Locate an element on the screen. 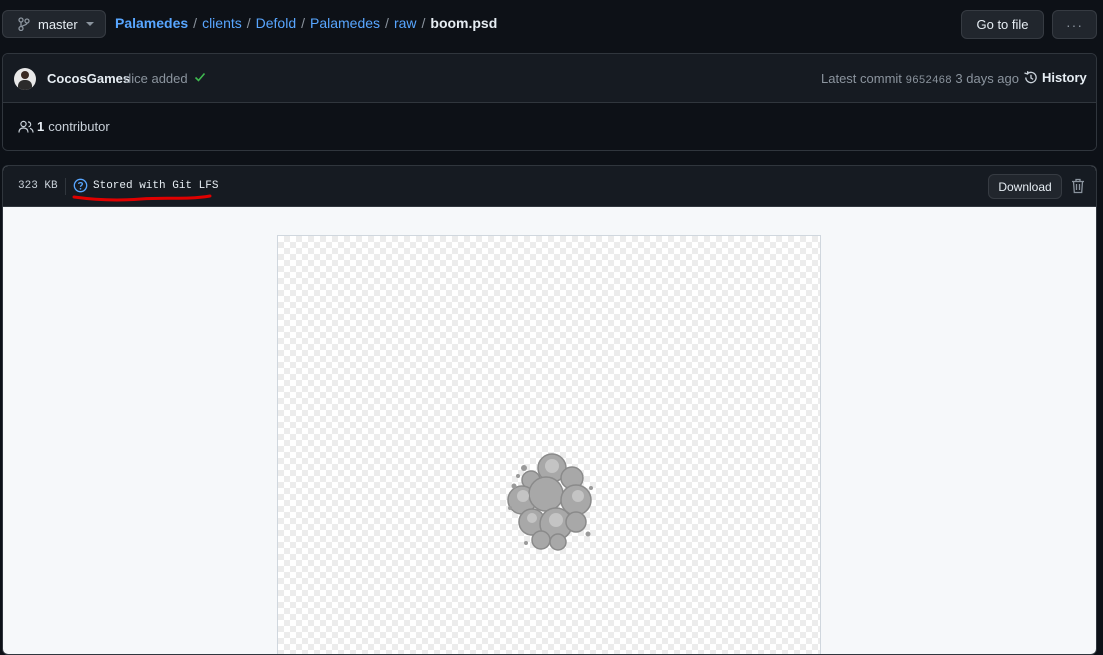 The height and width of the screenshot is (655, 1103). commit-message: dice added is located at coordinates (156, 78).